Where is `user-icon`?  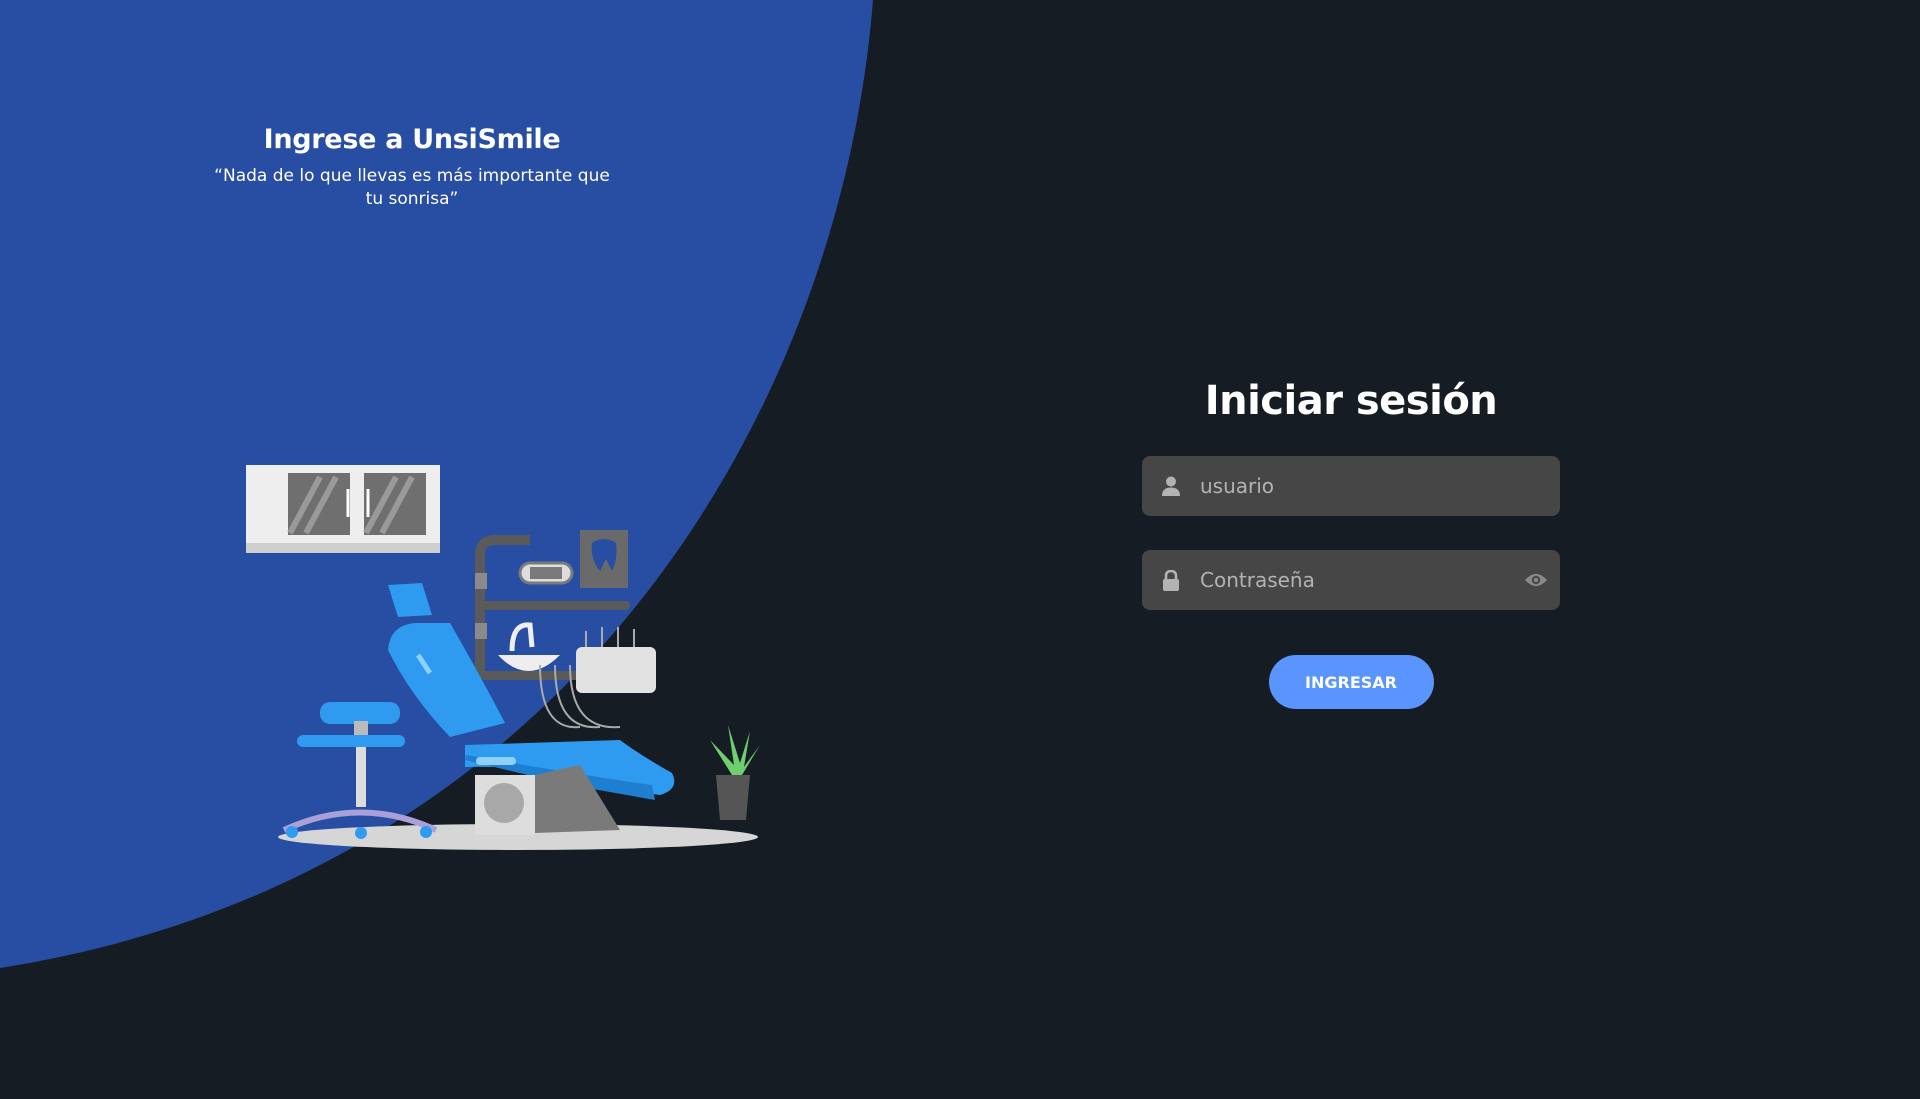 user-icon is located at coordinates (1171, 486).